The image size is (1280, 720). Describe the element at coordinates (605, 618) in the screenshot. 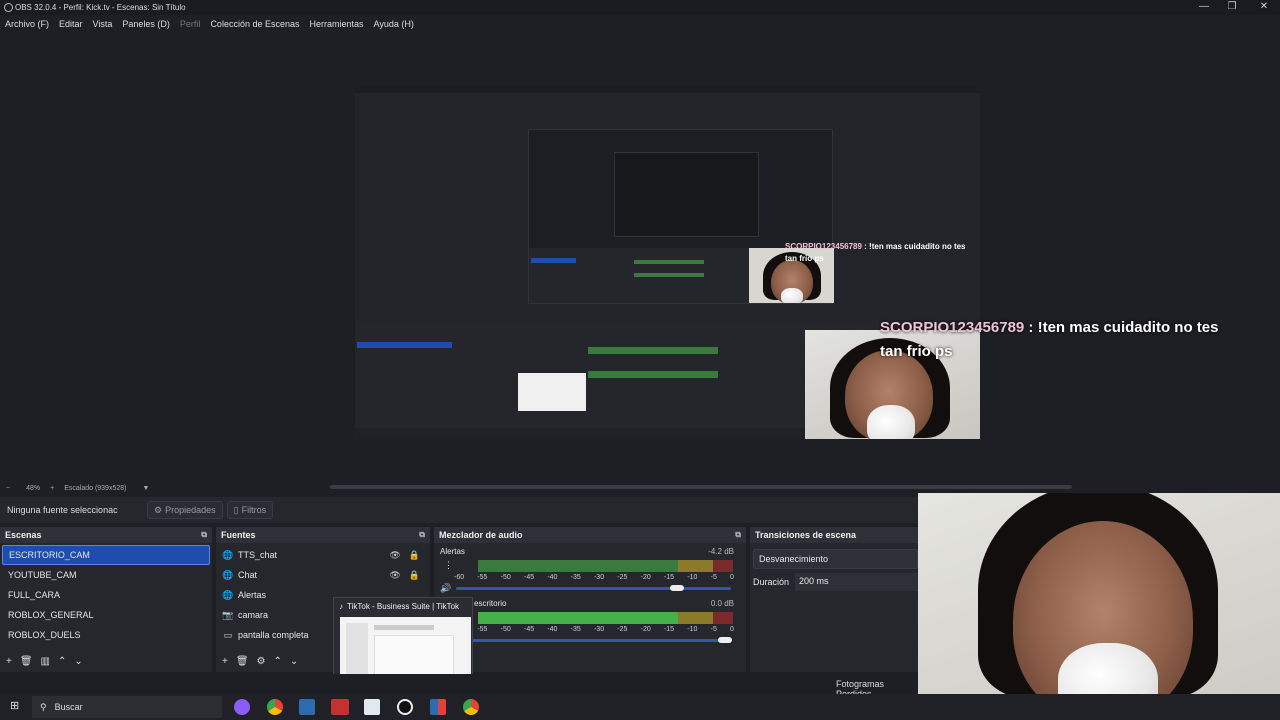

I see `level-meter` at that location.